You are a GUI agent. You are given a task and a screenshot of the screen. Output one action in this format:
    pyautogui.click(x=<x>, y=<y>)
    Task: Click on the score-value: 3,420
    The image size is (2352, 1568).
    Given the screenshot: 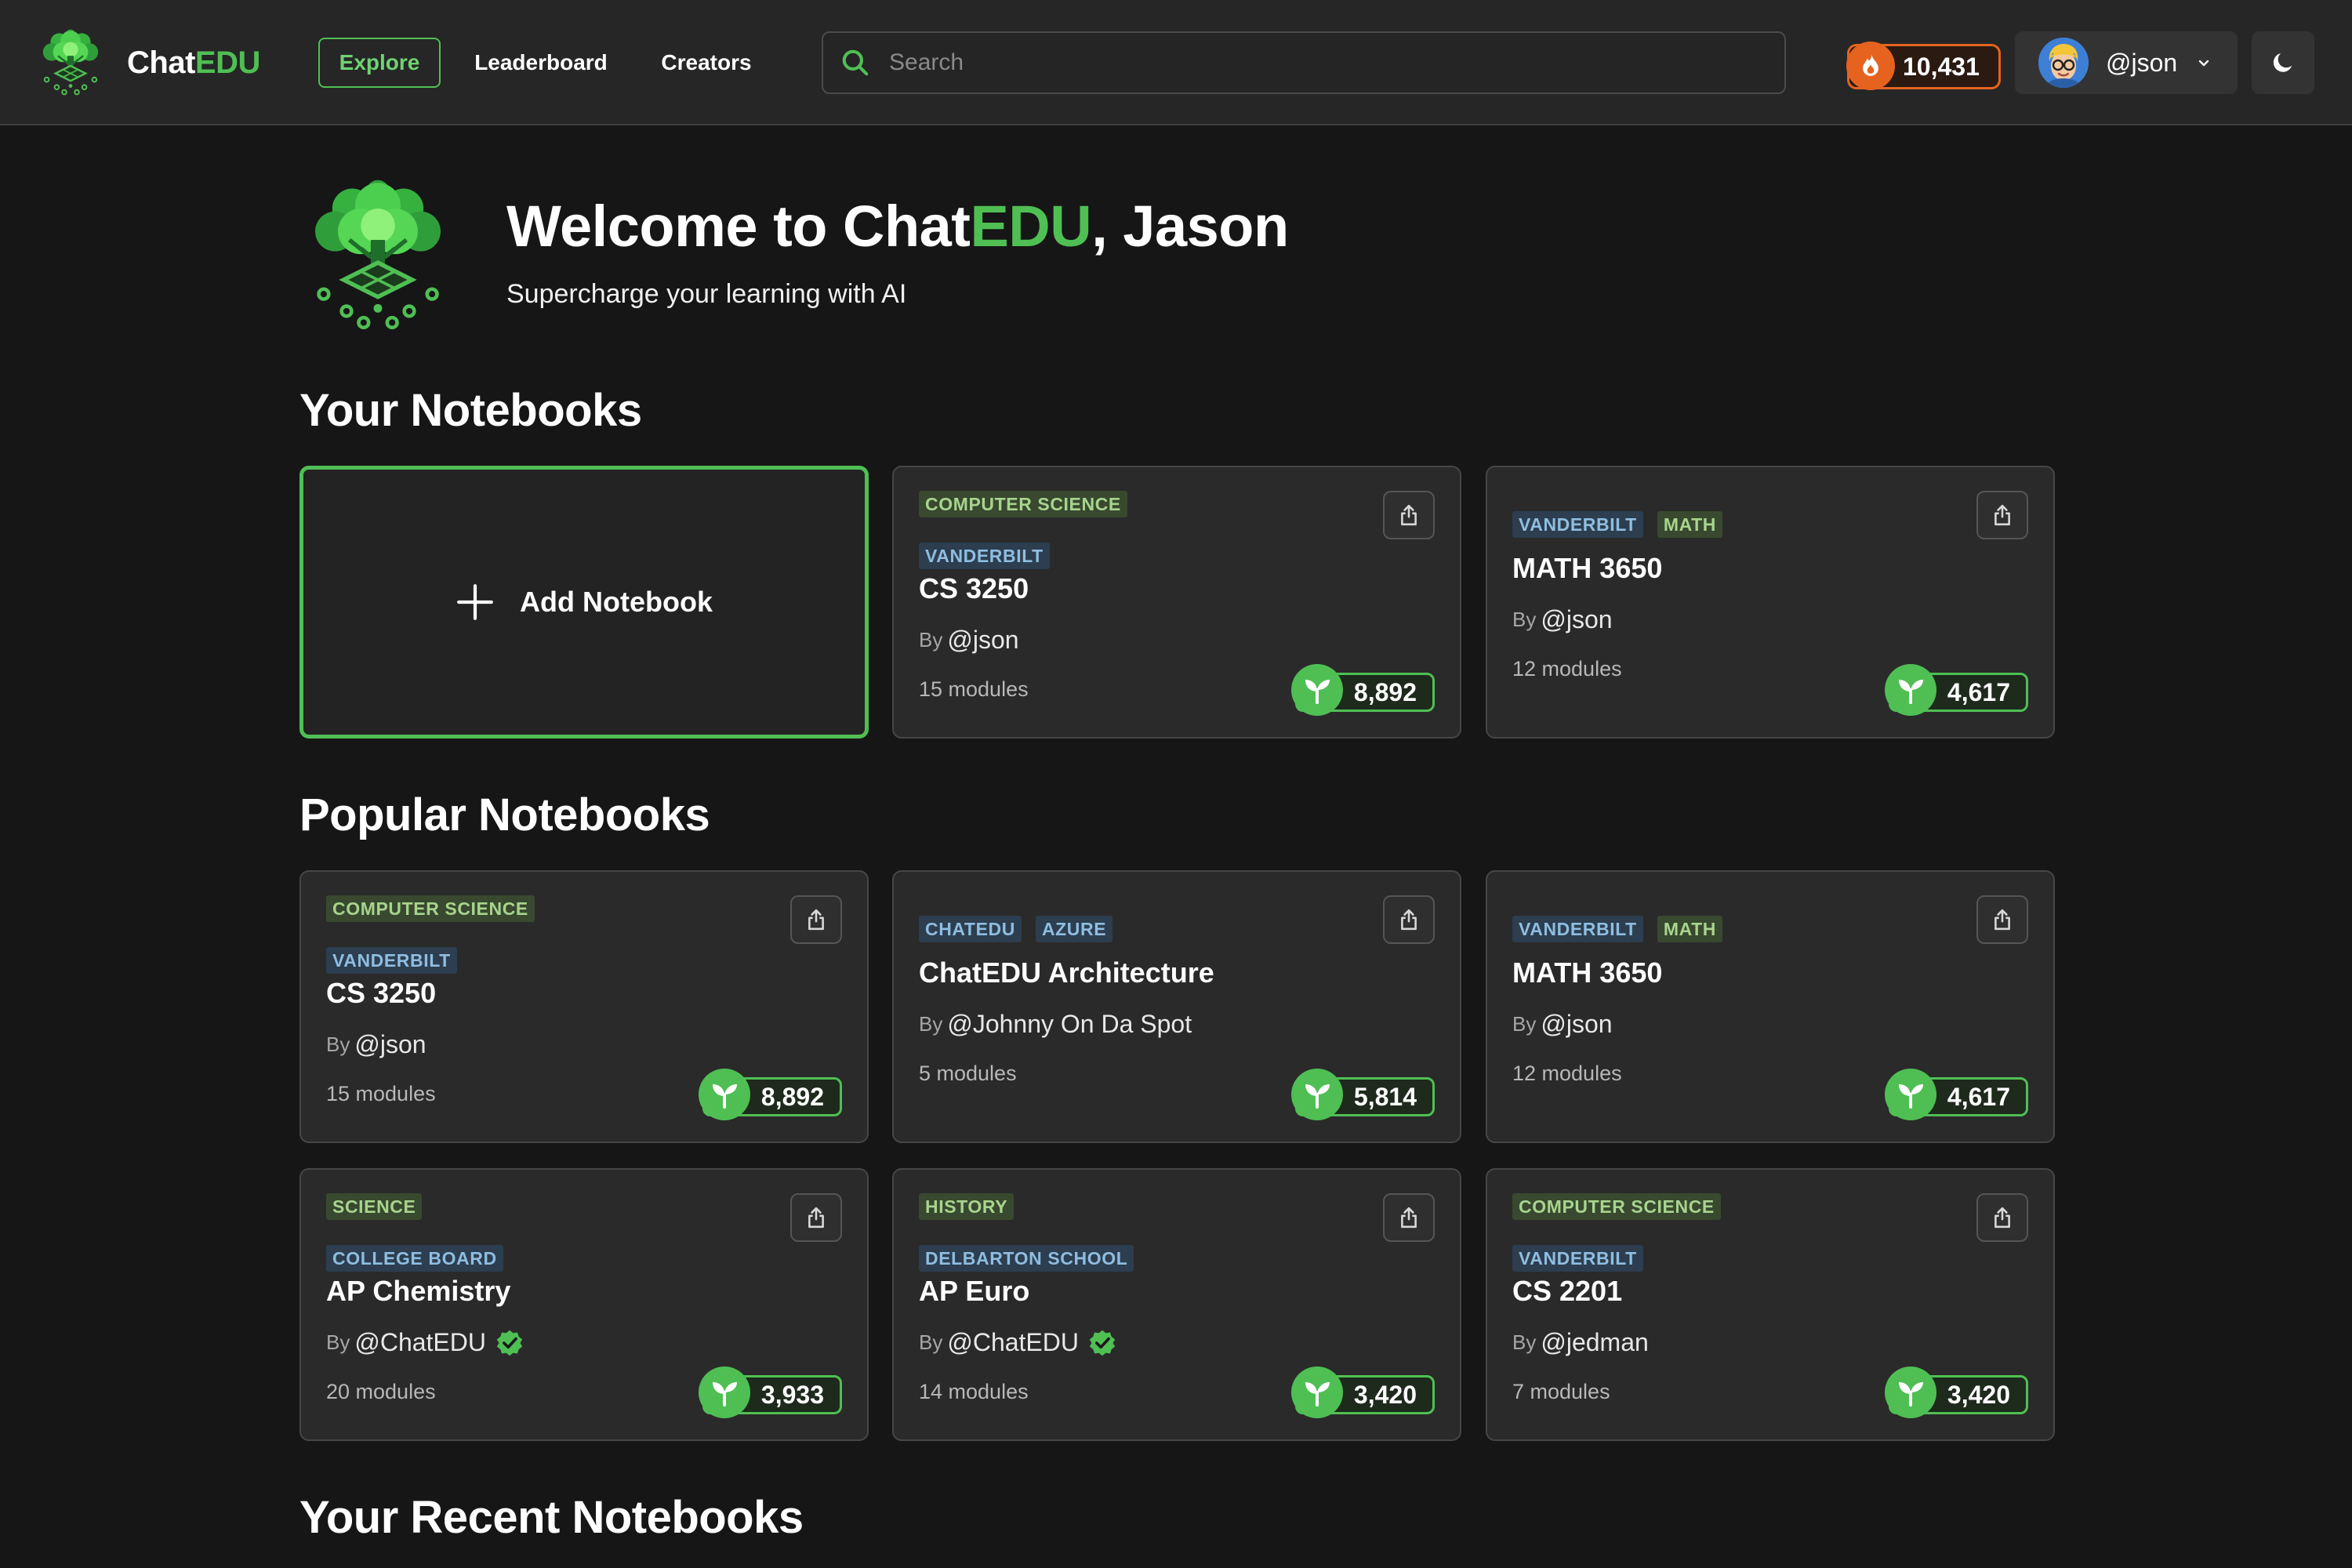 What is the action you would take?
    pyautogui.click(x=1385, y=1394)
    